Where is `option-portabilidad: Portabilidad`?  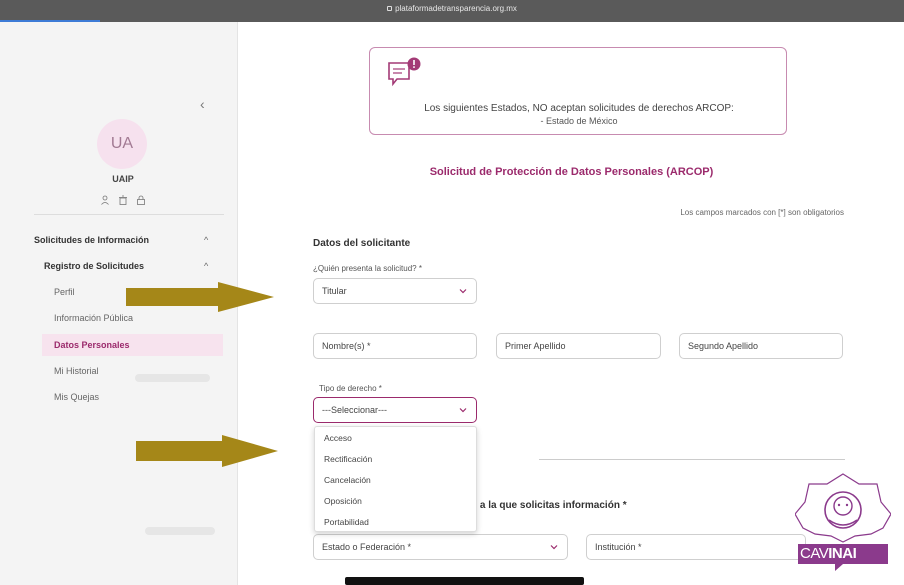 option-portabilidad: Portabilidad is located at coordinates (395, 521).